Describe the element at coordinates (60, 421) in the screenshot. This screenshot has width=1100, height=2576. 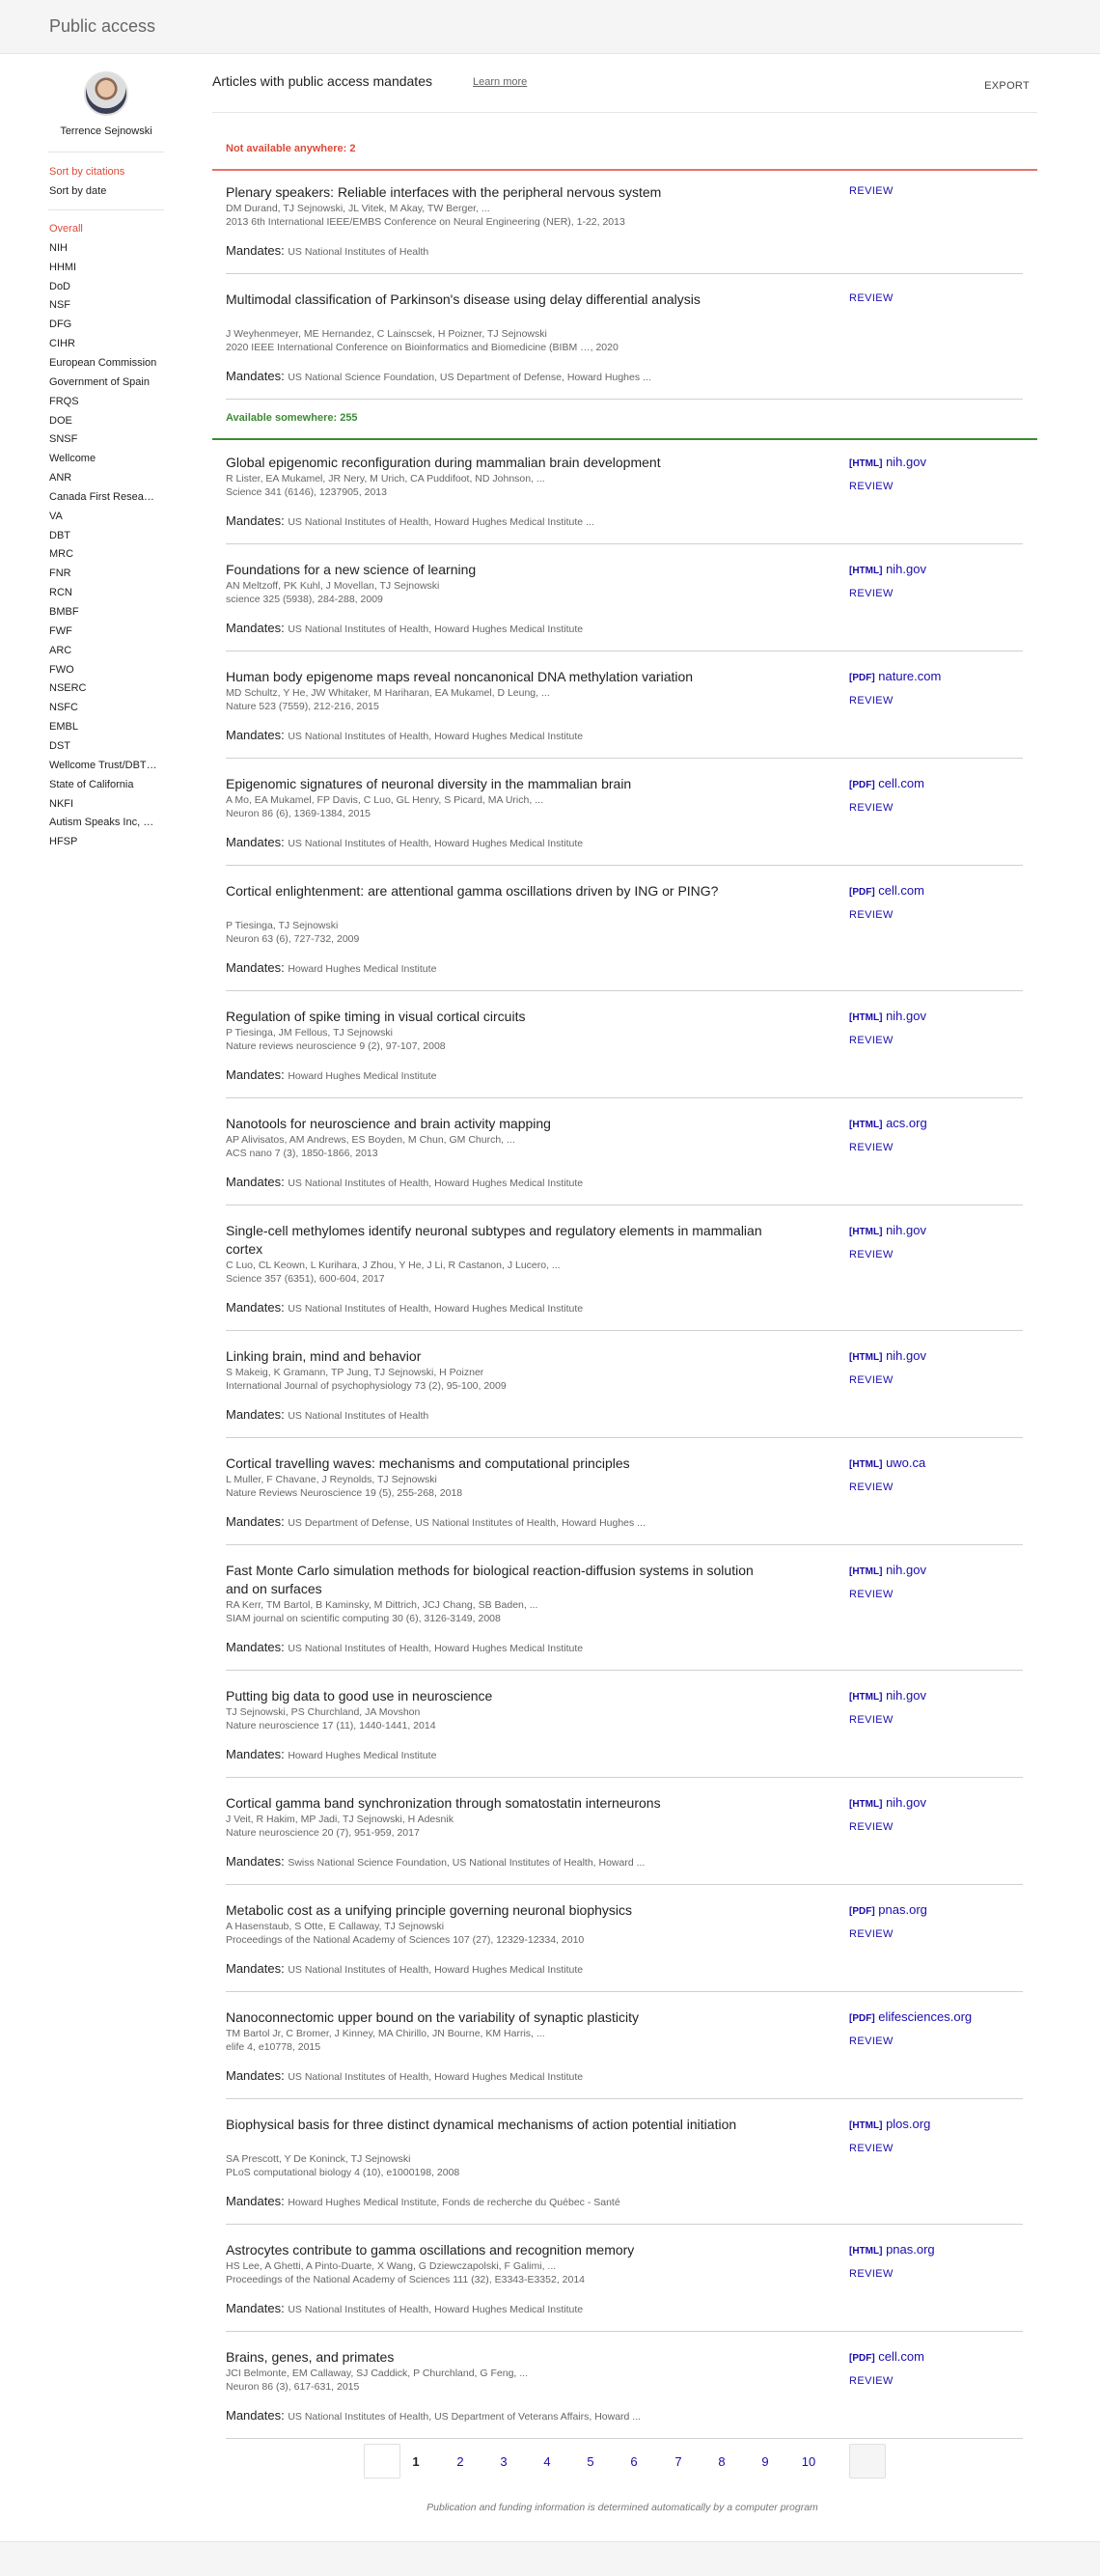
I see `filter-item: DOE` at that location.